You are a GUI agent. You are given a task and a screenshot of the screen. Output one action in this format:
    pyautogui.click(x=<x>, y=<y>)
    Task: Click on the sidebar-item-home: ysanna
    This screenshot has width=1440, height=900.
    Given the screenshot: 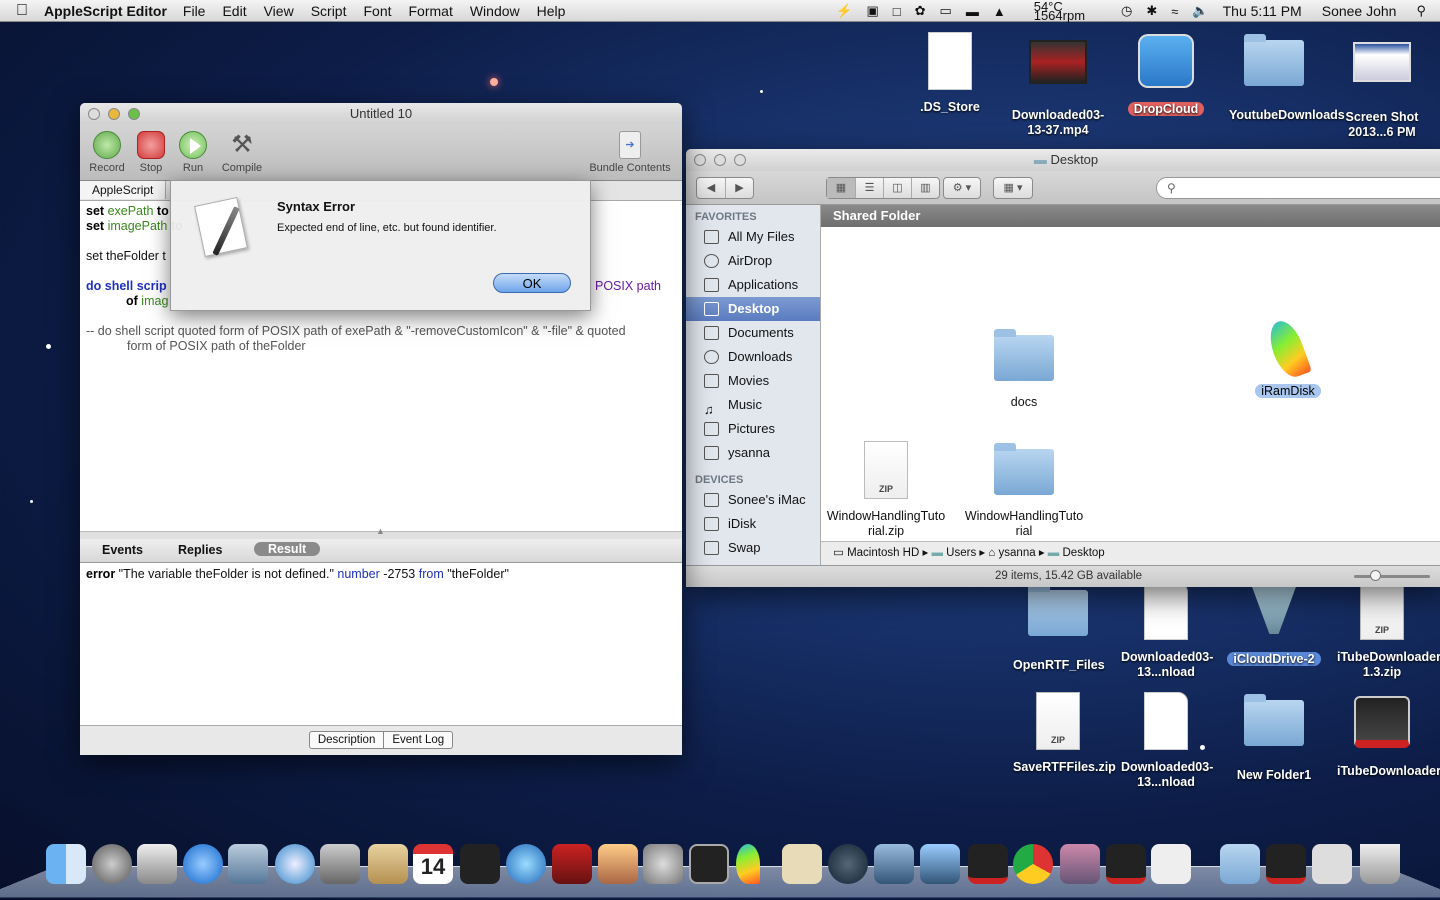 What is the action you would take?
    pyautogui.click(x=753, y=453)
    